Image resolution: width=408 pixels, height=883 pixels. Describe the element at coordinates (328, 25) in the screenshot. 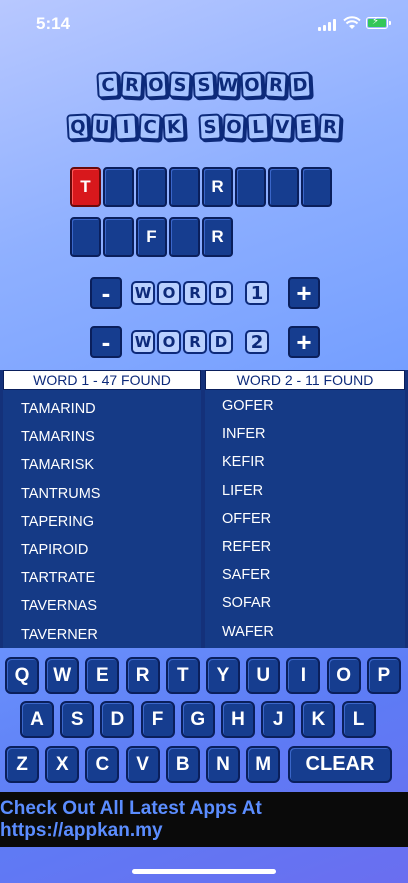

I see `cellular-signal-icon` at that location.